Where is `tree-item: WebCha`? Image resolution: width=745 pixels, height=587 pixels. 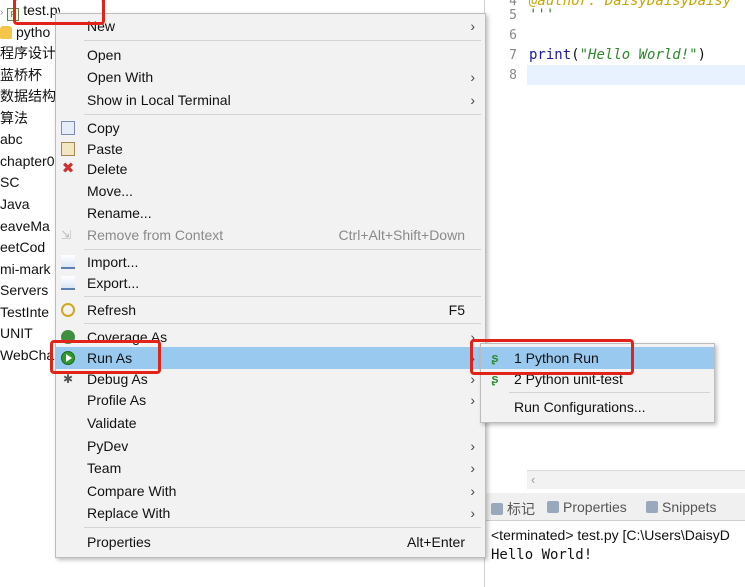
tree-item: WebCha is located at coordinates (27, 355).